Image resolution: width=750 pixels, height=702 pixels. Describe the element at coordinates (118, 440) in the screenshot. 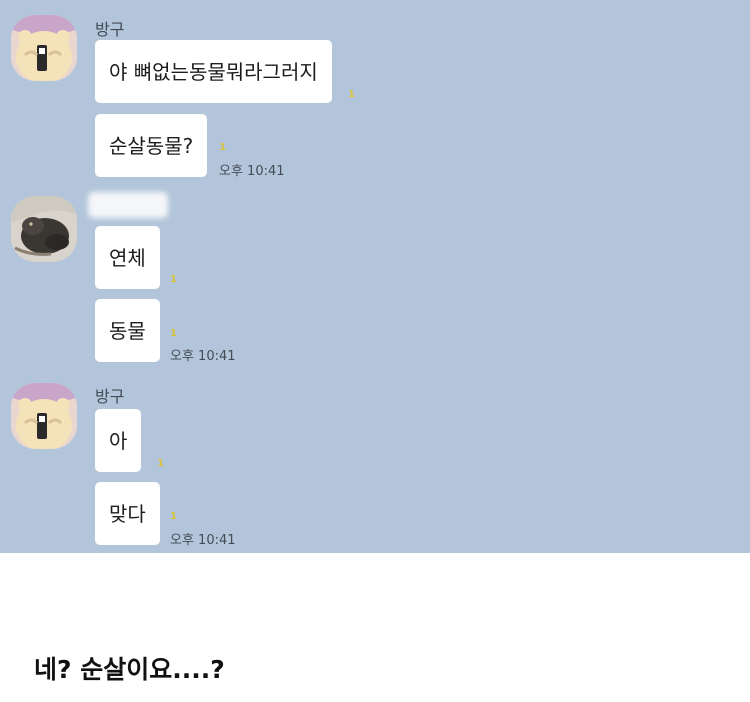

I see `message-bubble: 아` at that location.